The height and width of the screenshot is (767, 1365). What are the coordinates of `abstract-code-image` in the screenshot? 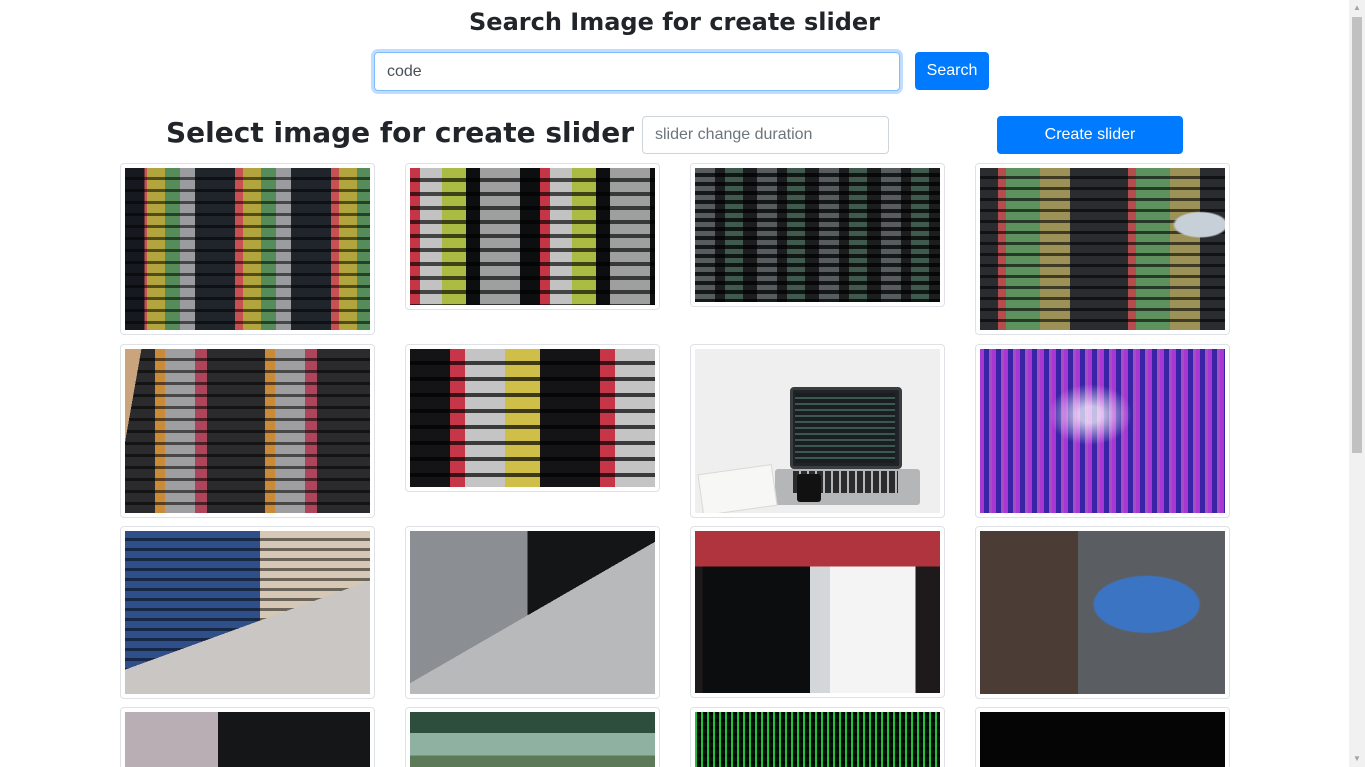 It's located at (1102, 431).